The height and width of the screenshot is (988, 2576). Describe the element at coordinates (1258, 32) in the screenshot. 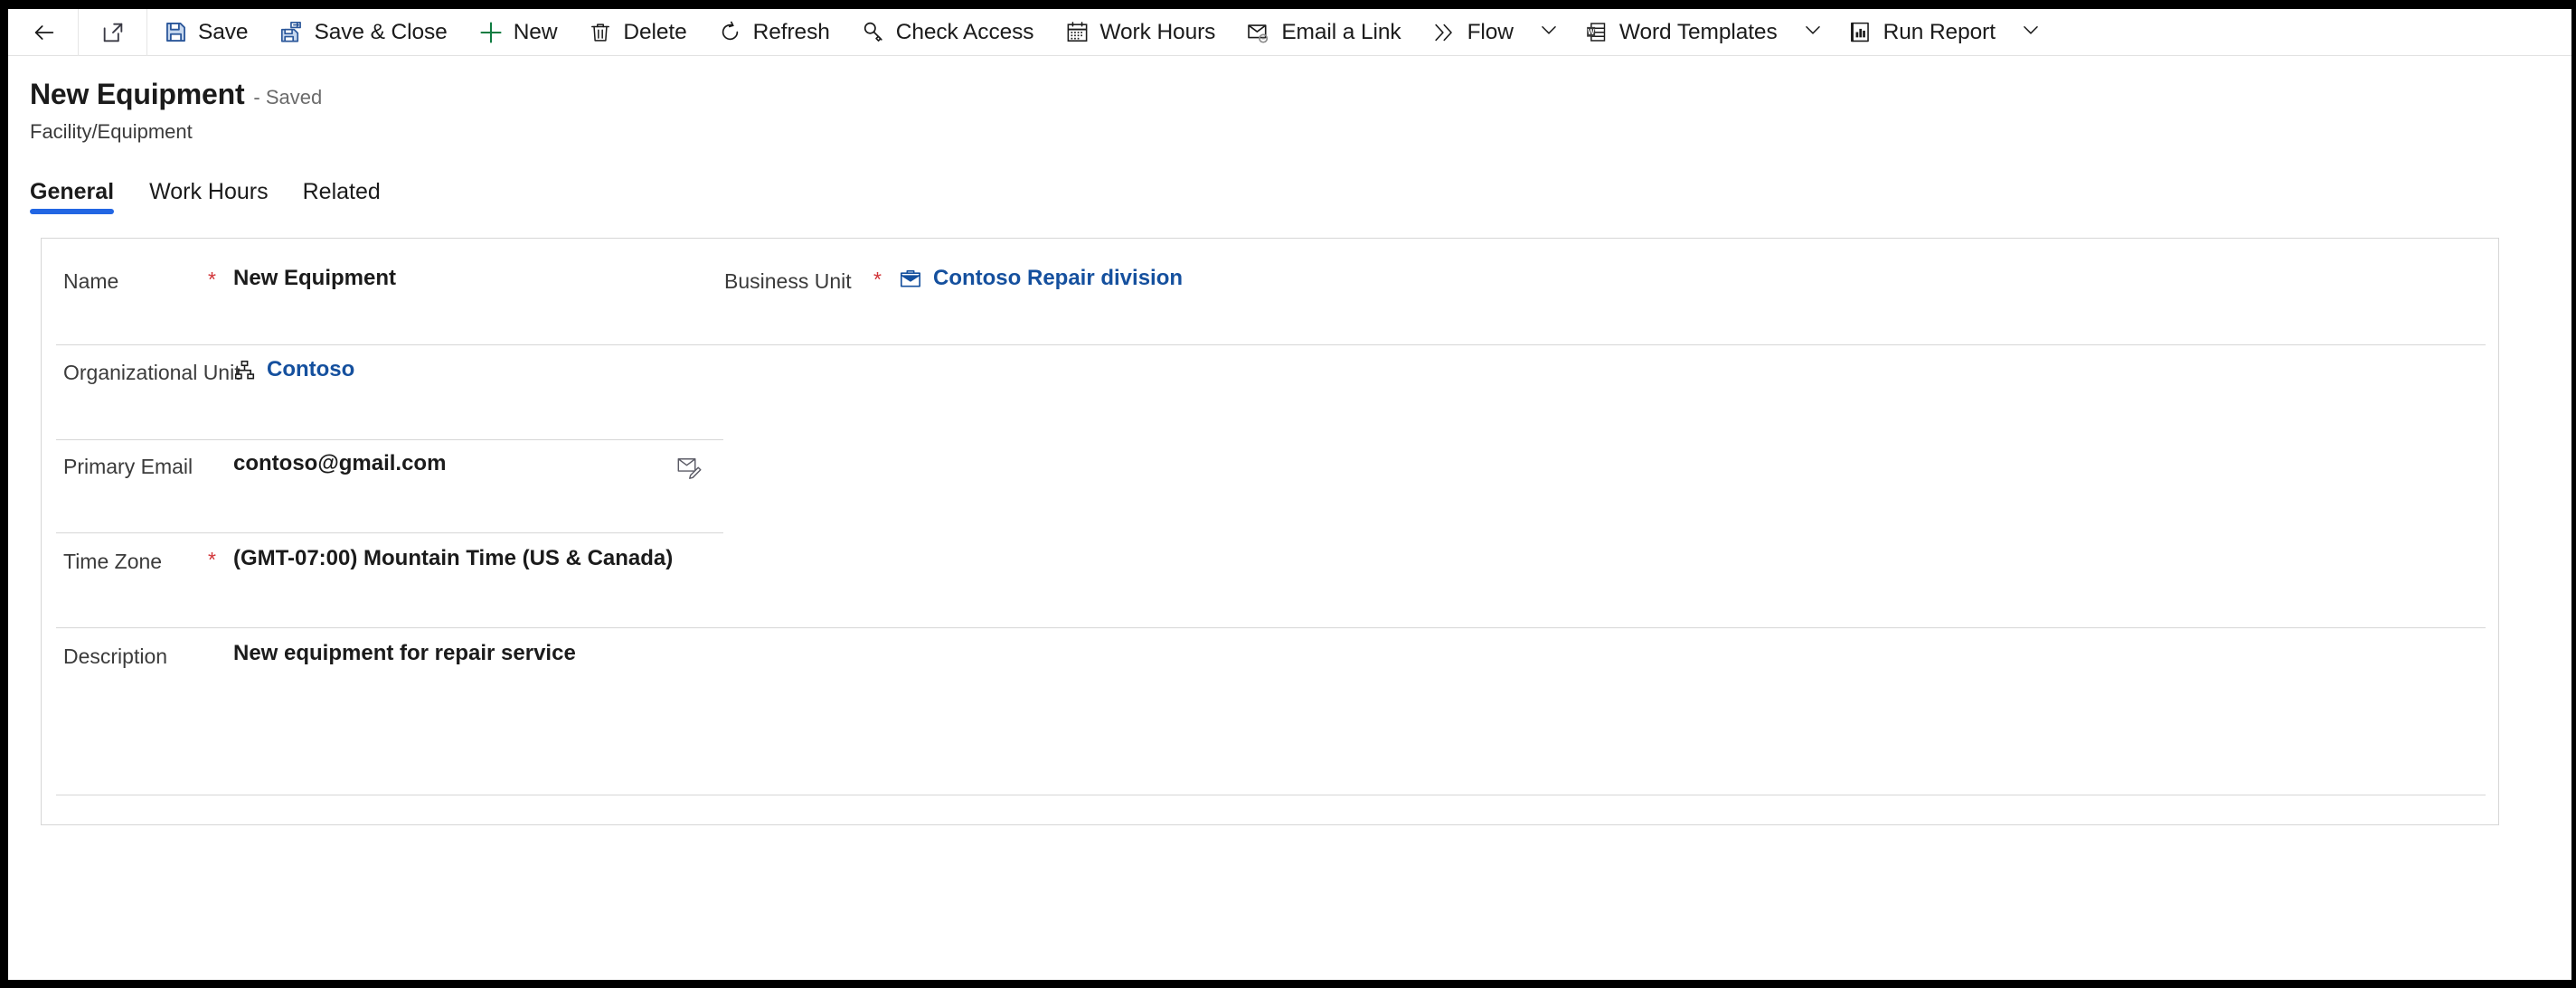

I see `email-link-icon` at that location.